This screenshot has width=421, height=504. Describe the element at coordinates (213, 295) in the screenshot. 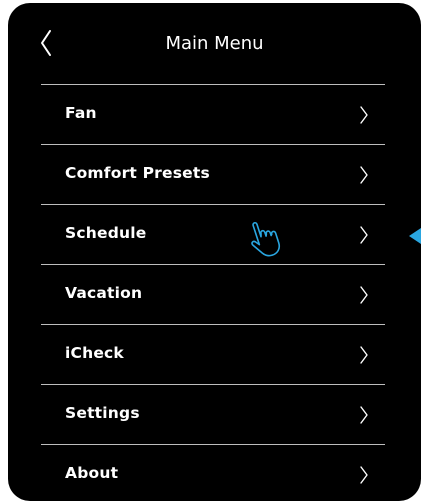

I see `menu-item-vacation: Vacation` at that location.